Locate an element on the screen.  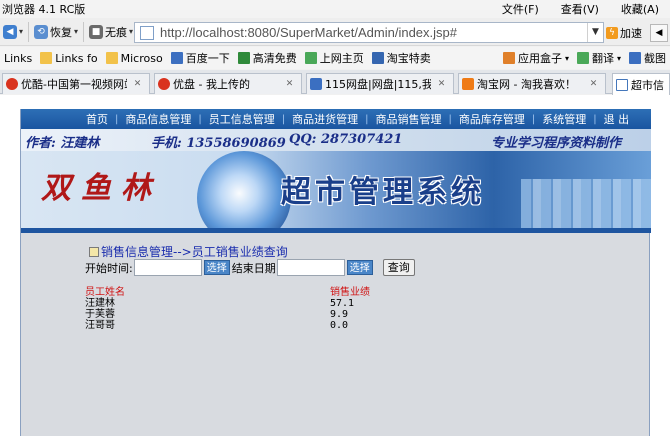
bookmark-label: Links fo is located at coordinates (76, 58).